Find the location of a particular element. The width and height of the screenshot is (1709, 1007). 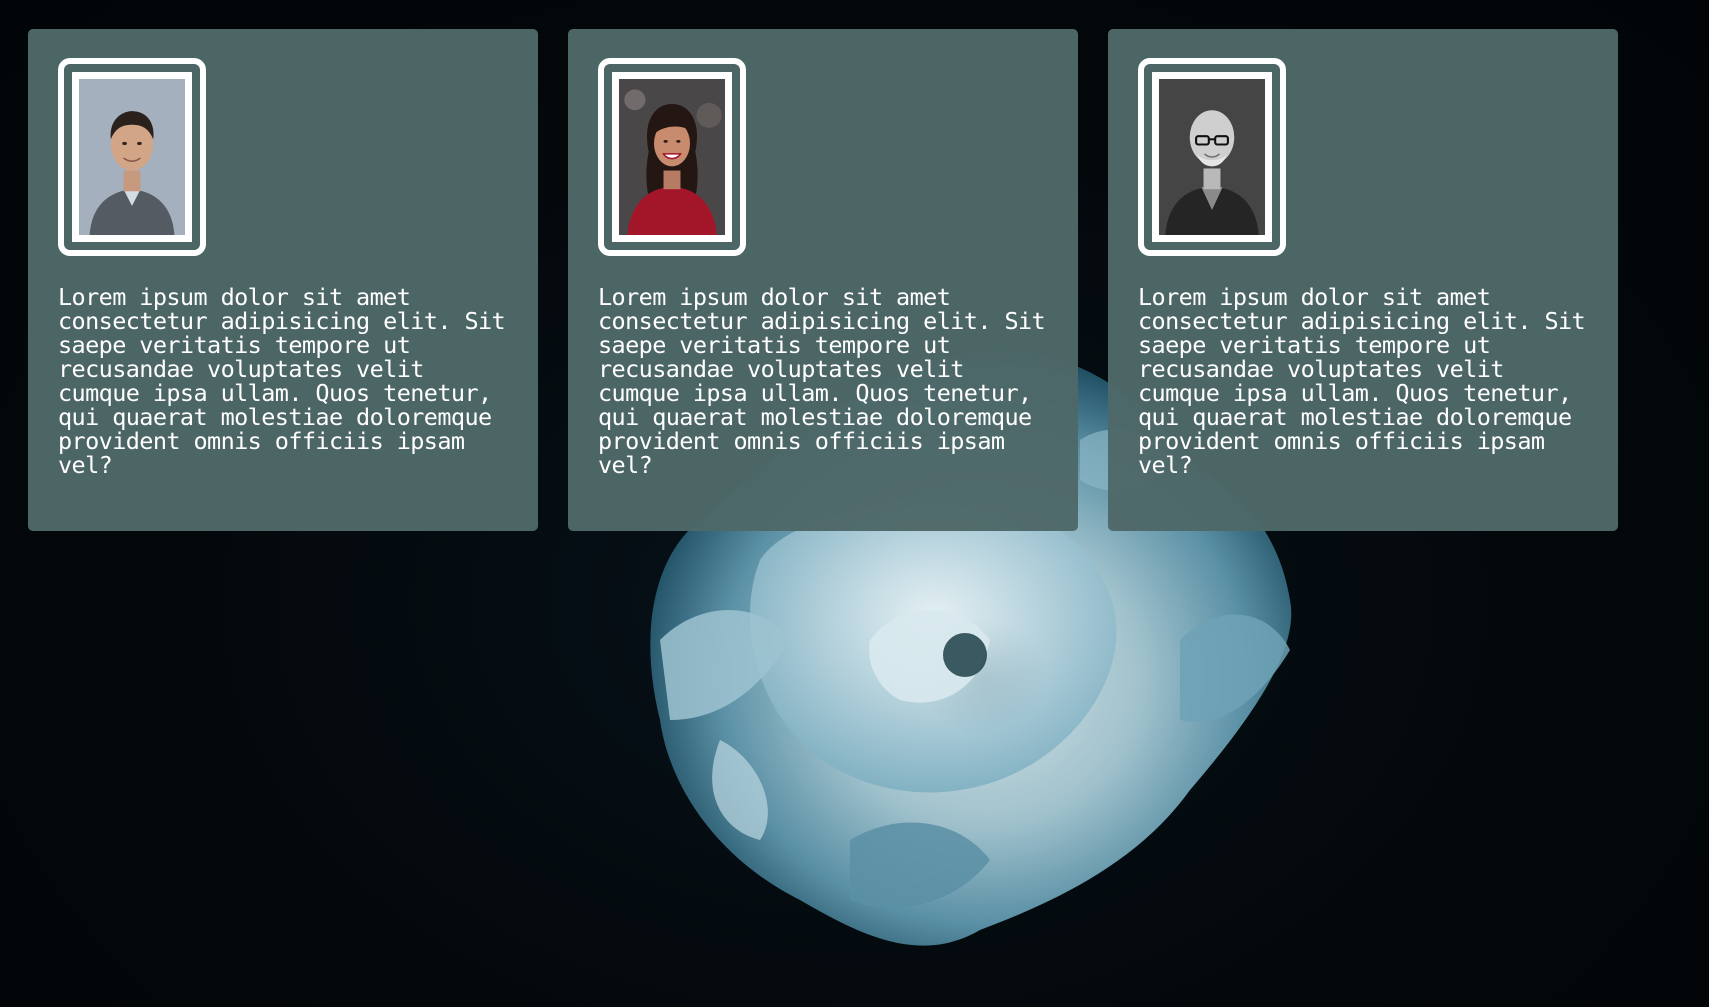

bald-man-glasses-portrait-icon is located at coordinates (1212, 157).